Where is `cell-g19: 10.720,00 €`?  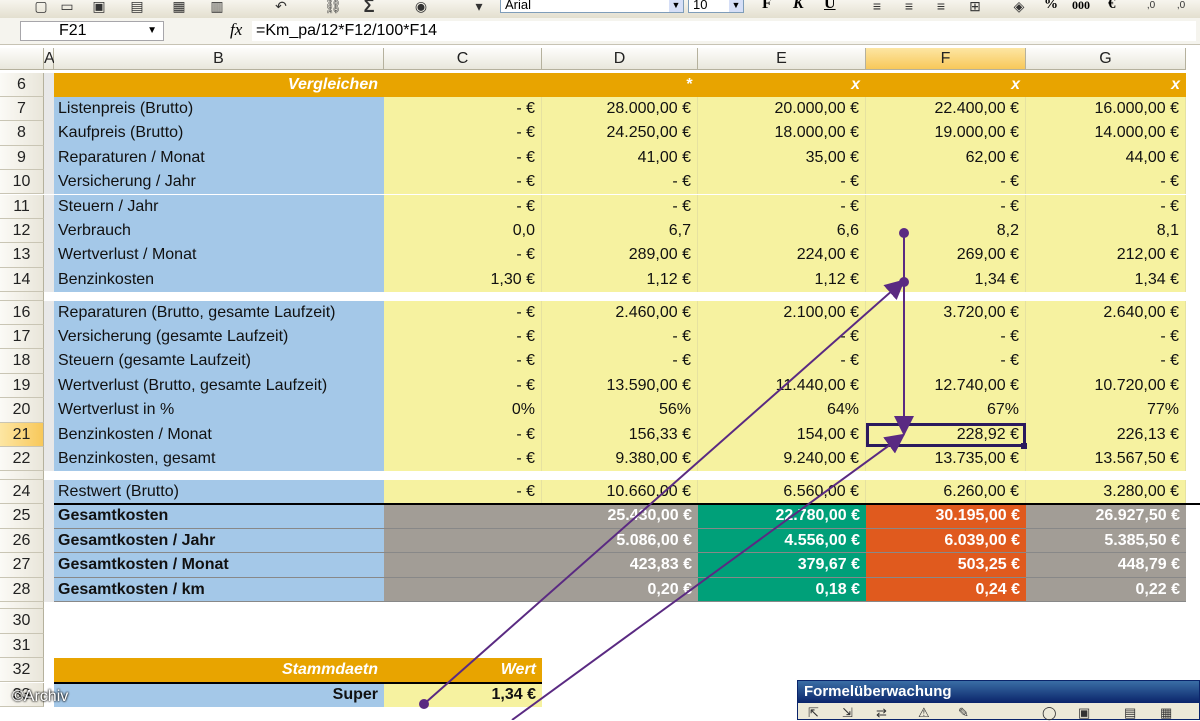 cell-g19: 10.720,00 € is located at coordinates (1106, 386).